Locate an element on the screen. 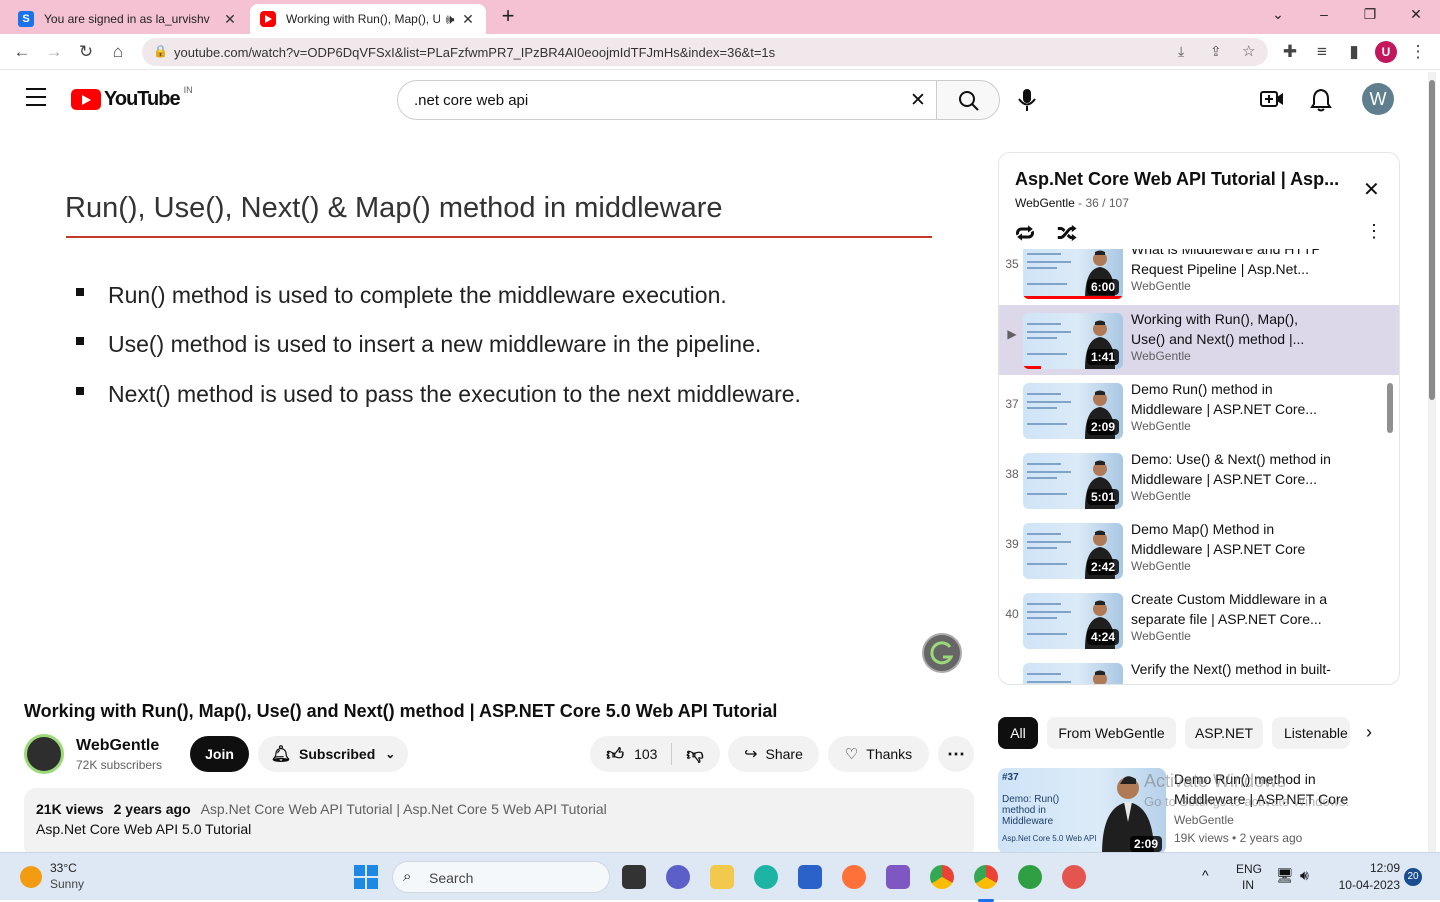  bookmark-star-icon: ☆ is located at coordinates (1248, 51).